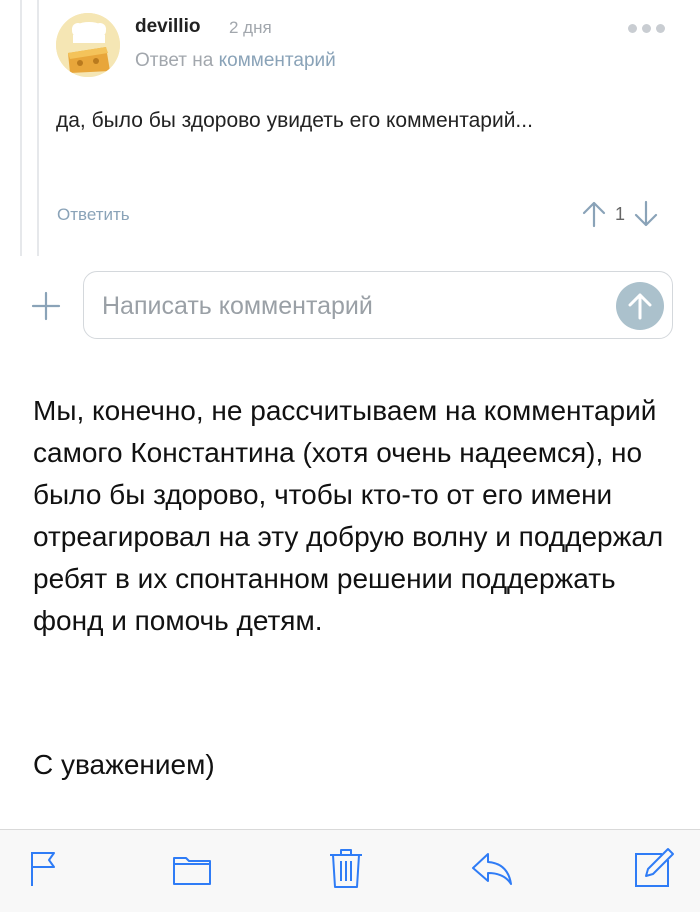 This screenshot has height=912, width=700. I want to click on comment-input-placeholder: Написать комментарий, so click(237, 306).